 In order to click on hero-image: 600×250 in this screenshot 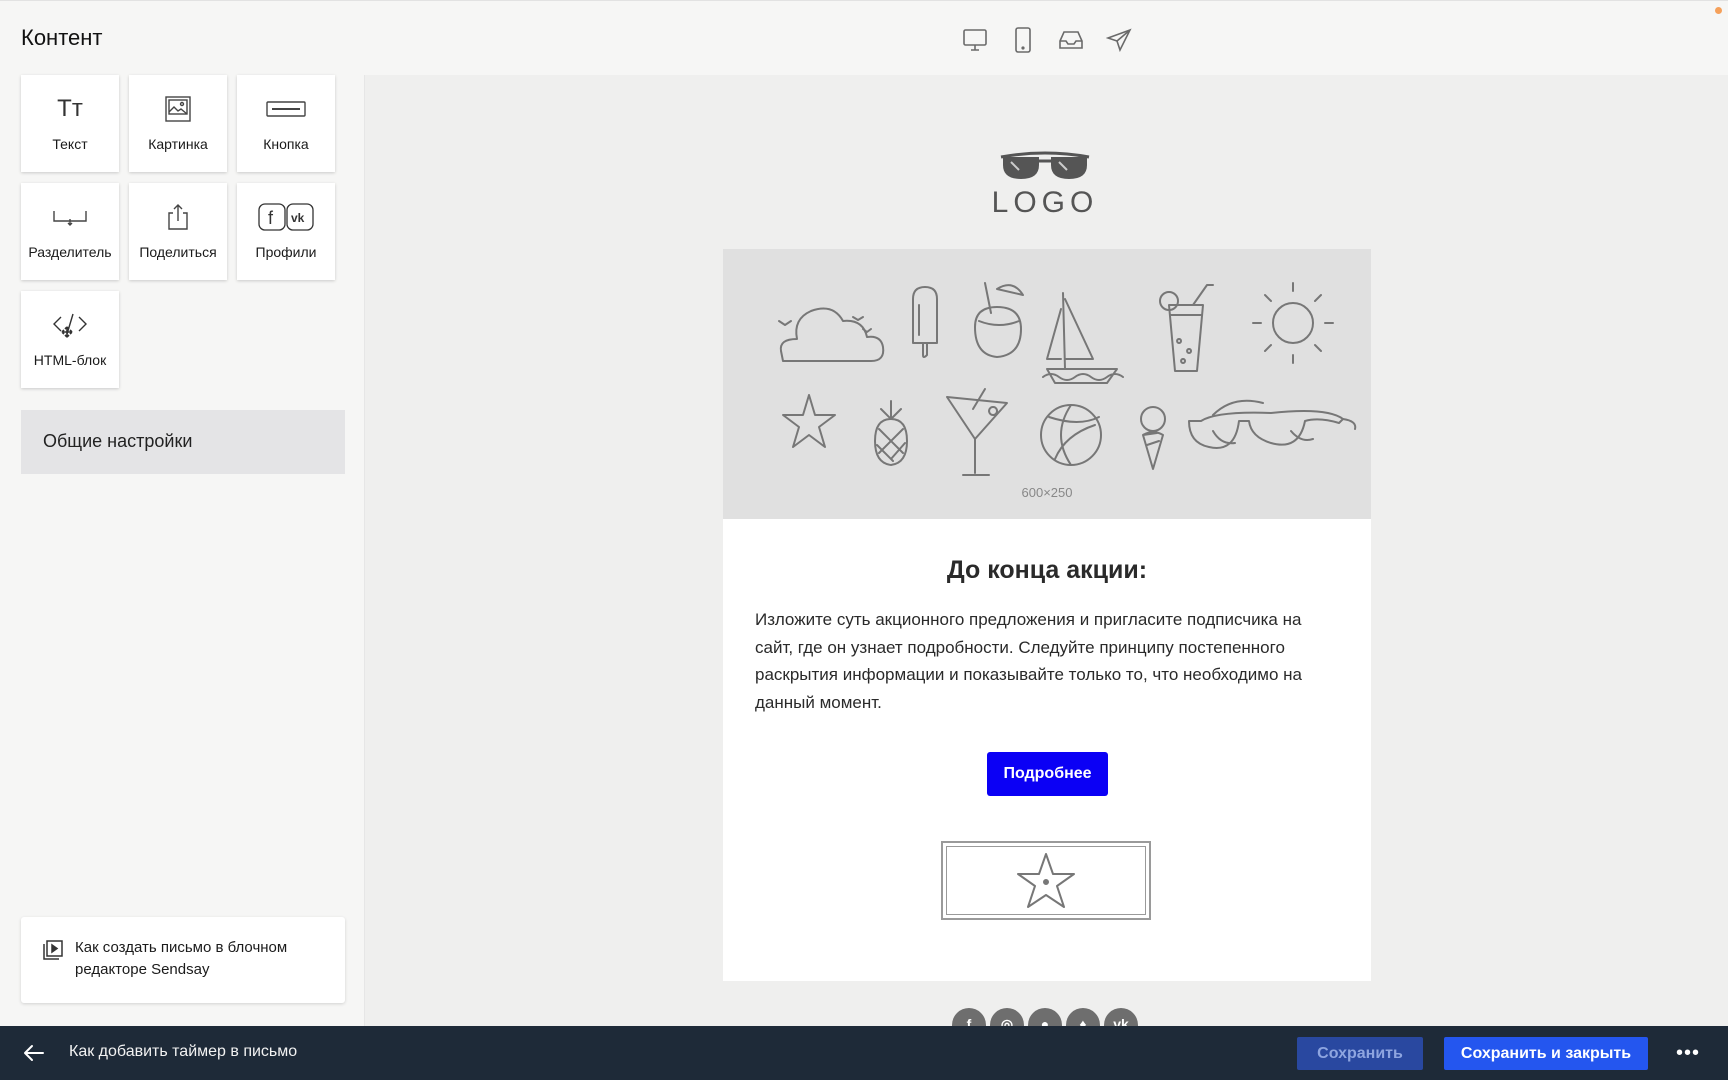, I will do `click(1047, 384)`.